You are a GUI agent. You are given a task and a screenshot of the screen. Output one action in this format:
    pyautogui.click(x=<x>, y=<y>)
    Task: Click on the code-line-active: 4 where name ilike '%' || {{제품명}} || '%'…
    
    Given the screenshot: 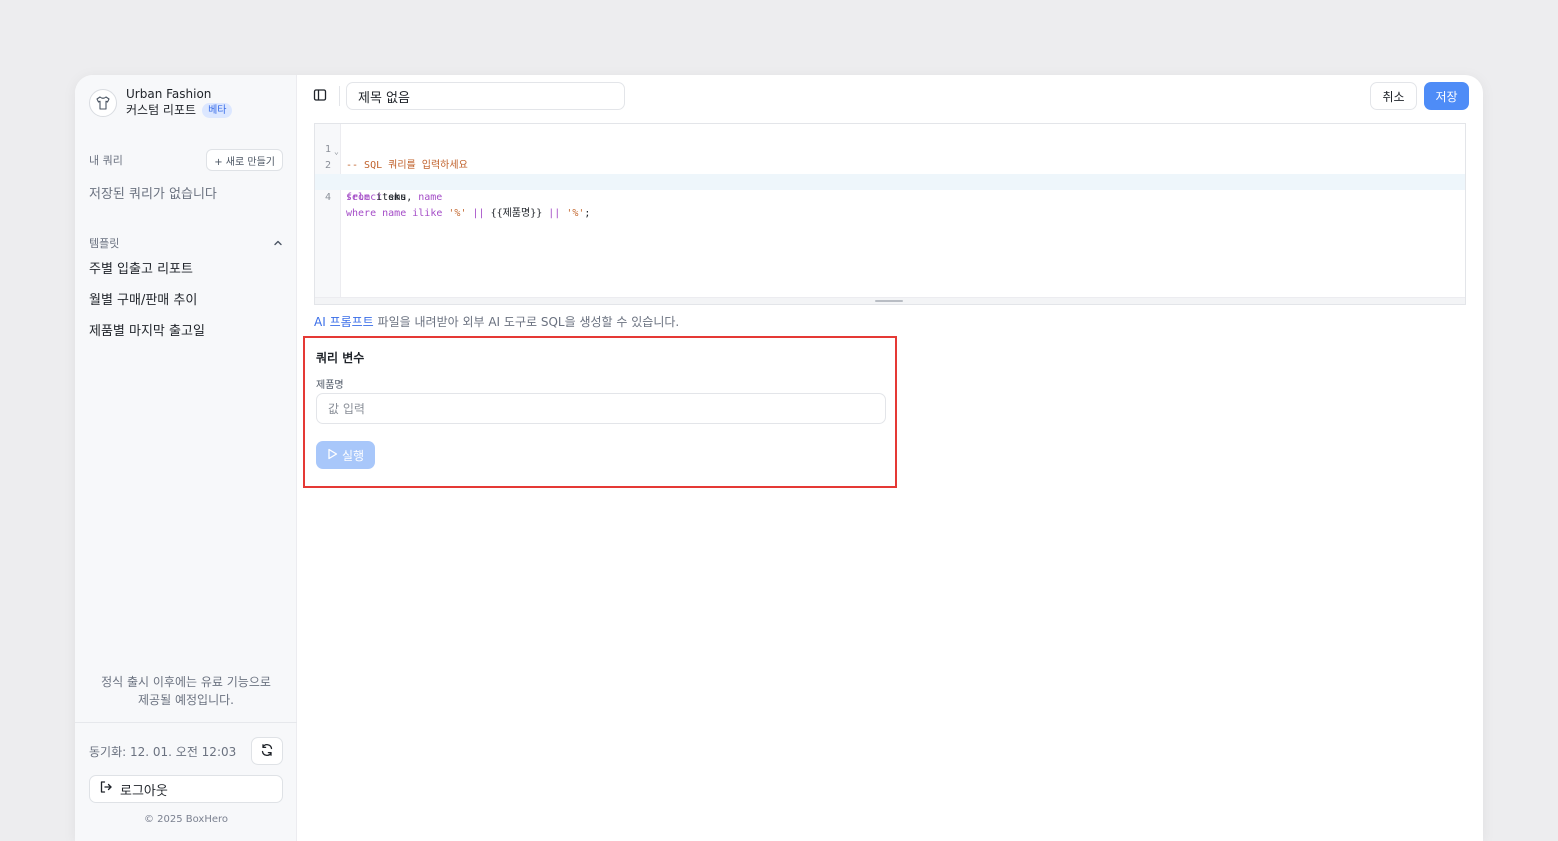 What is the action you would take?
    pyautogui.click(x=890, y=196)
    